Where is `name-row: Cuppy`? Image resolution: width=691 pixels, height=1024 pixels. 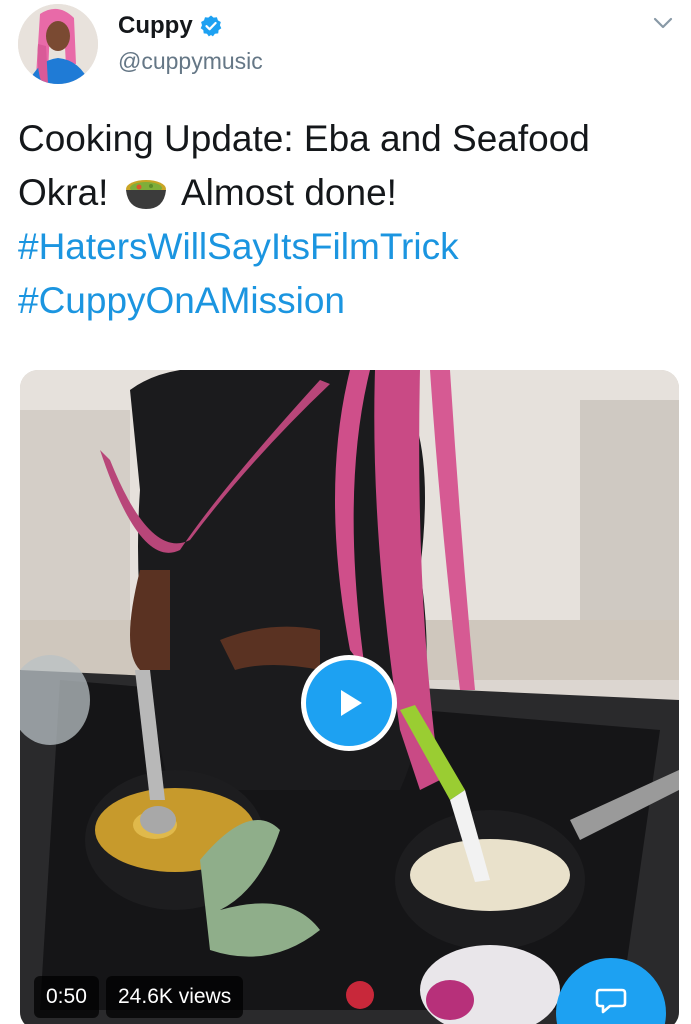 name-row: Cuppy is located at coordinates (170, 26).